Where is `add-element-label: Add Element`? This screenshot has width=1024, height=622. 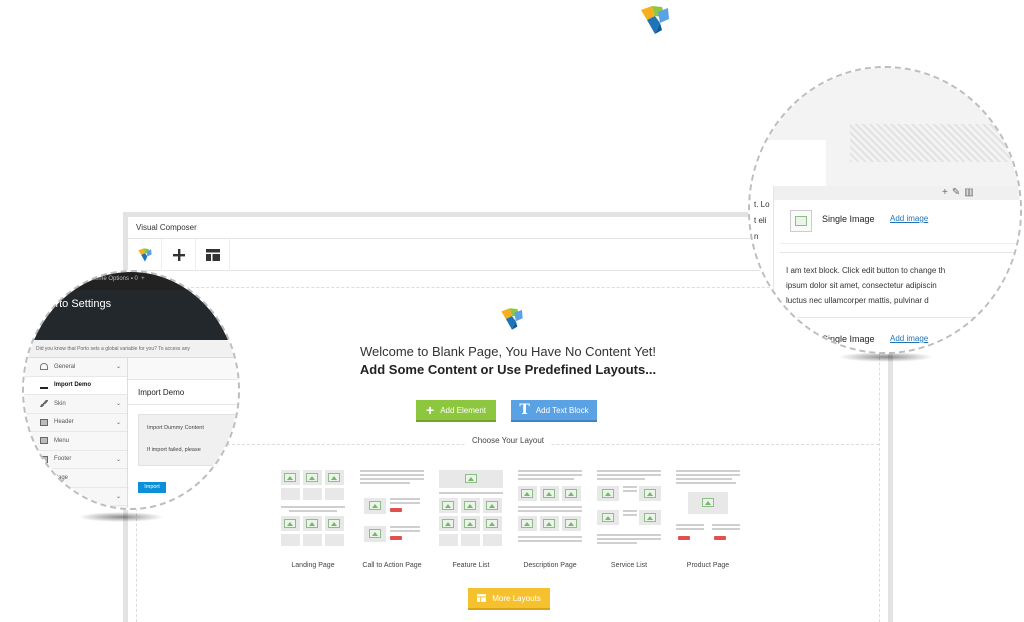 add-element-label: Add Element is located at coordinates (463, 410).